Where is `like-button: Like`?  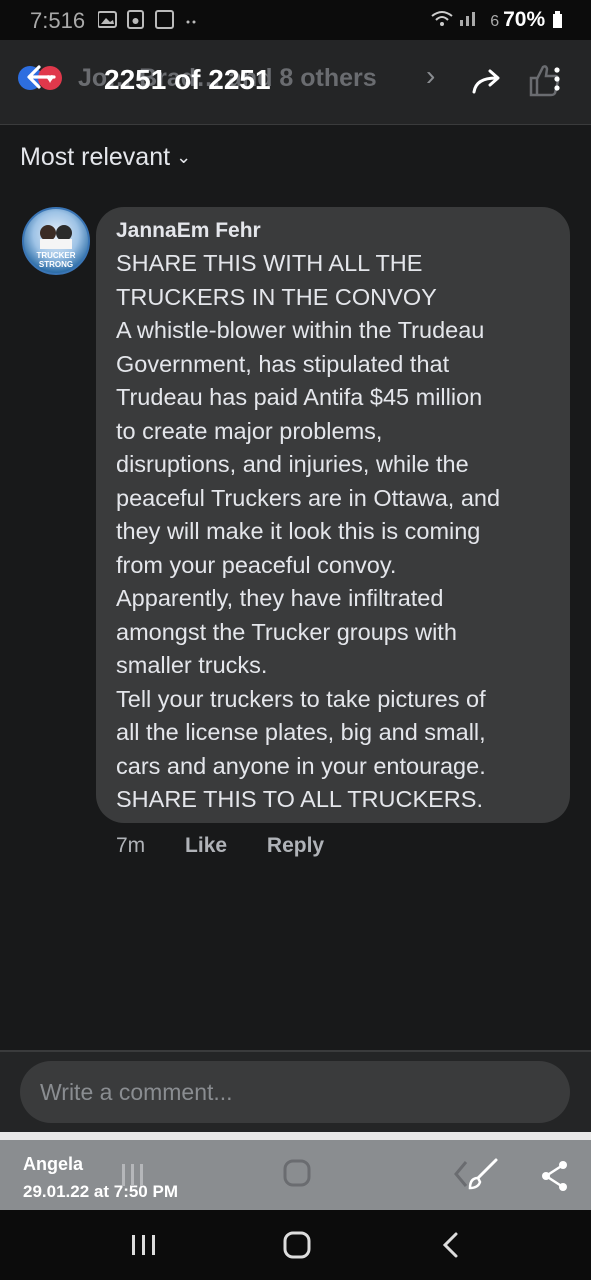
like-button: Like is located at coordinates (206, 845).